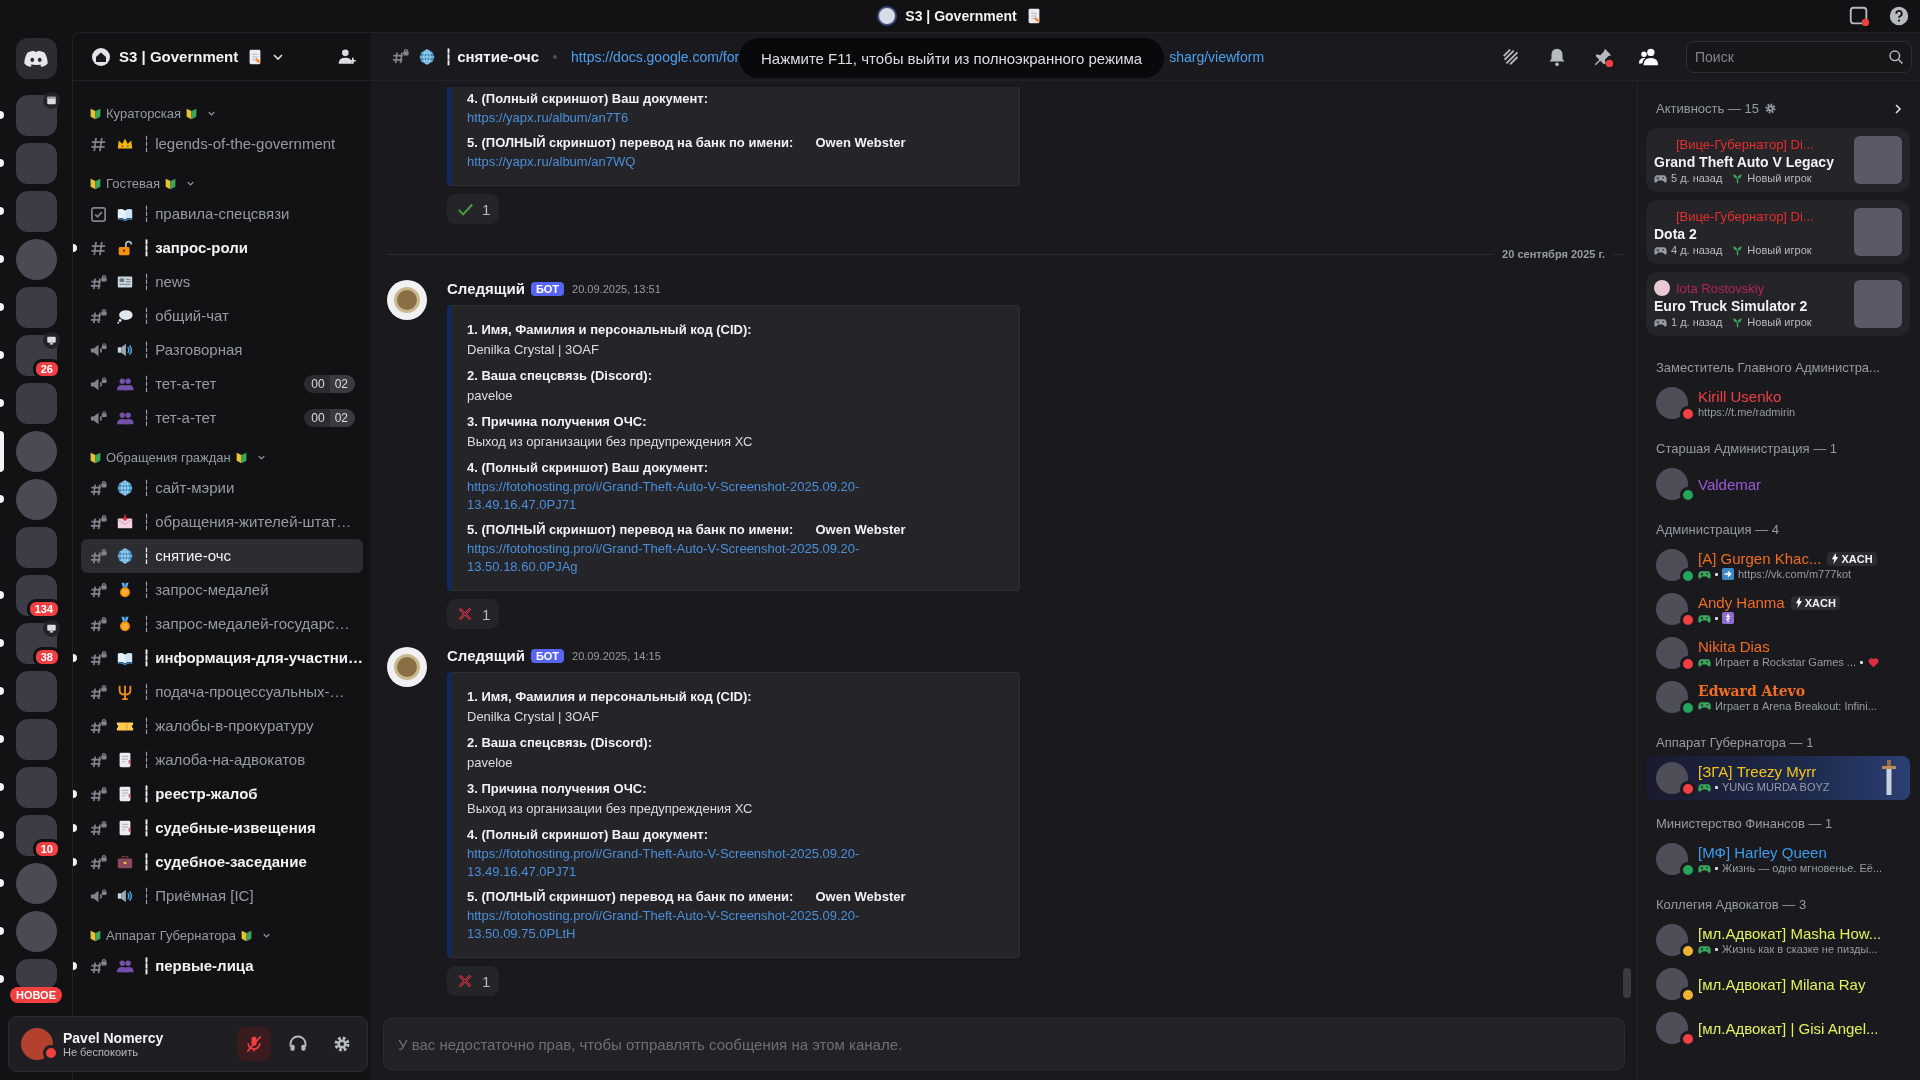 This screenshot has width=1920, height=1080. Describe the element at coordinates (222, 248) in the screenshot. I see `channel-item: ┆ запрос-роли` at that location.